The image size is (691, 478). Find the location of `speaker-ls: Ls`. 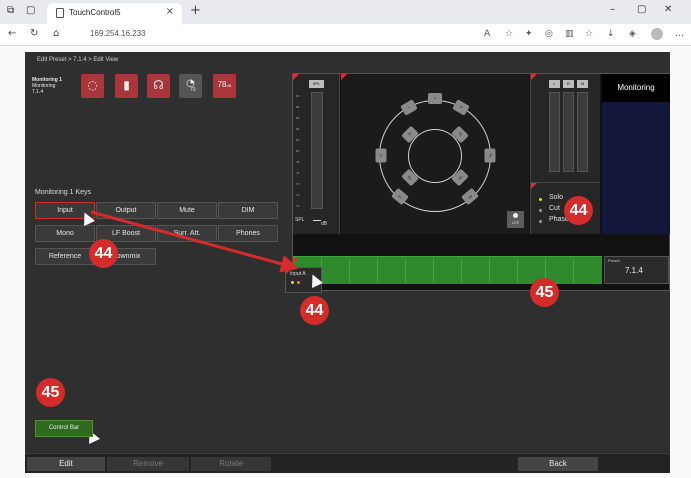

speaker-ls: Ls is located at coordinates (381, 155).